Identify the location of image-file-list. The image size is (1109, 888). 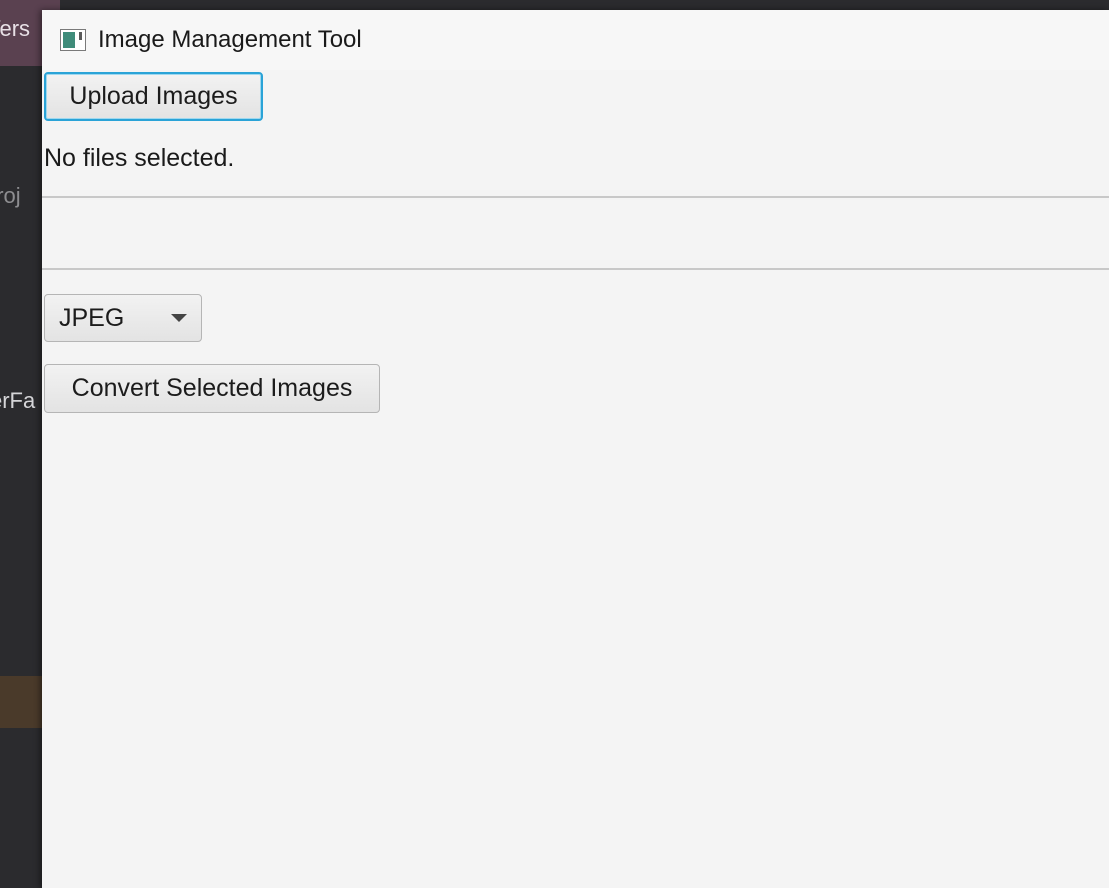
(575, 233).